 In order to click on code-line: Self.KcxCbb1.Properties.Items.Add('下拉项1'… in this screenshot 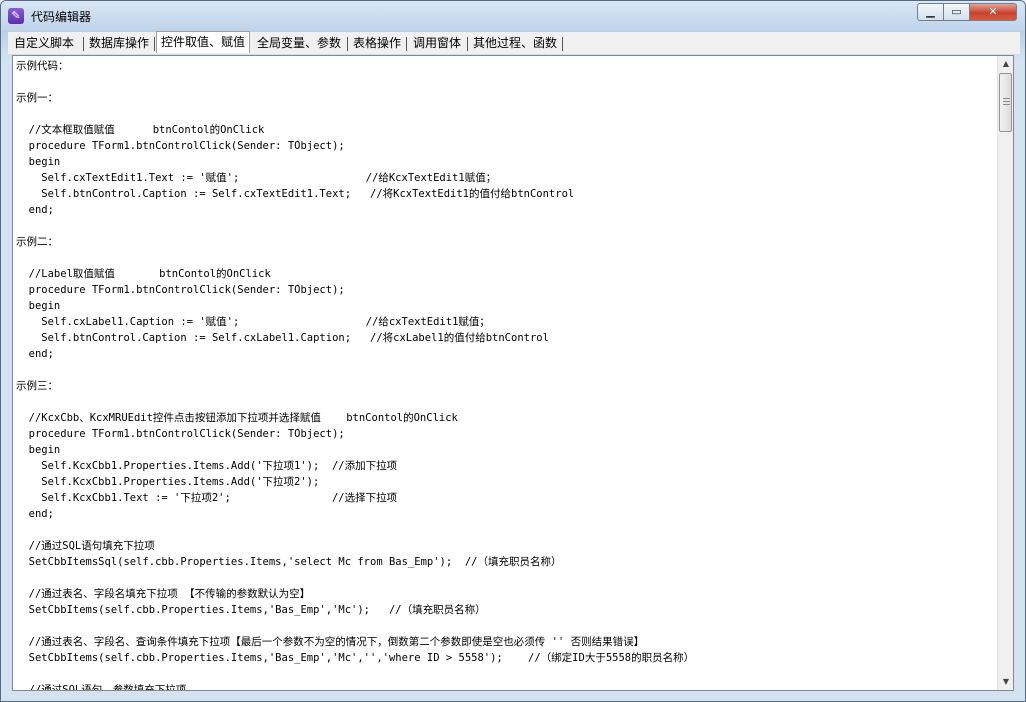, I will do `click(207, 466)`.